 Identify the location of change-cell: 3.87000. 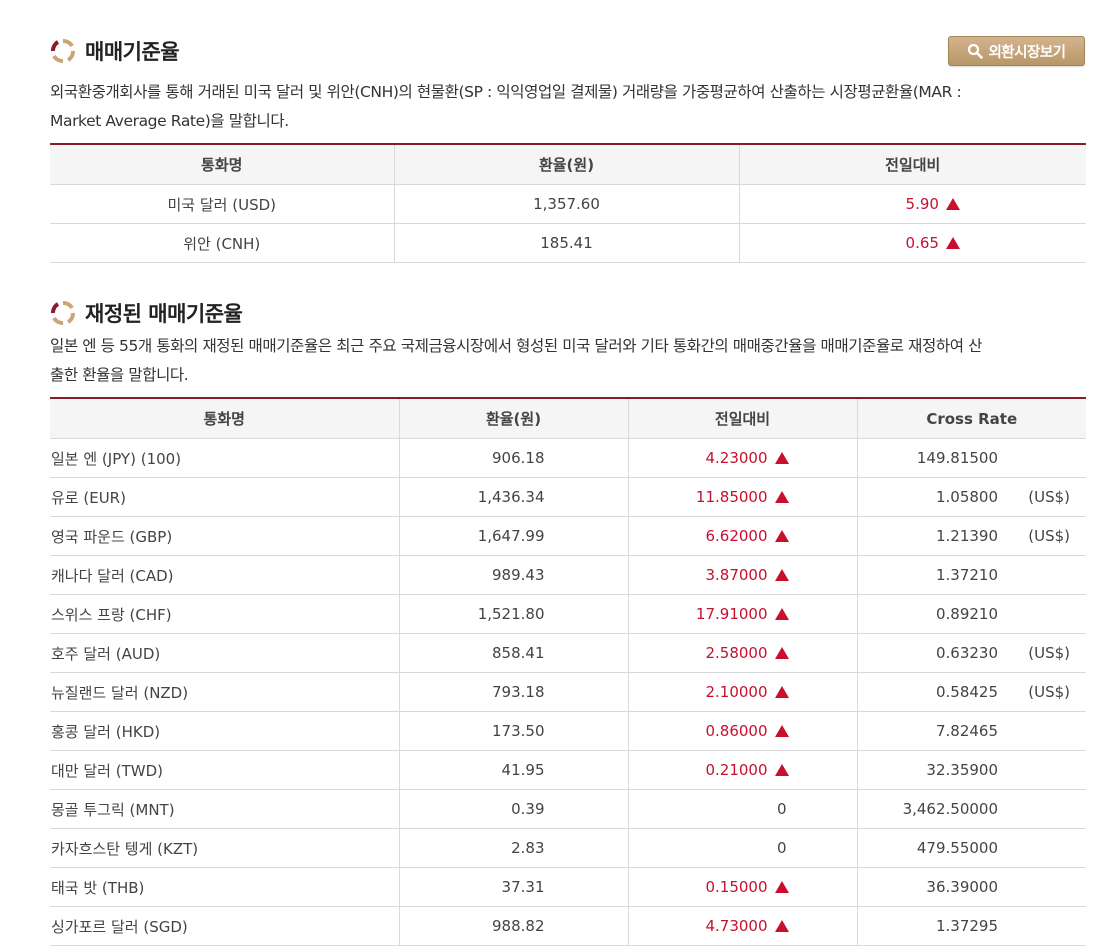
(742, 575).